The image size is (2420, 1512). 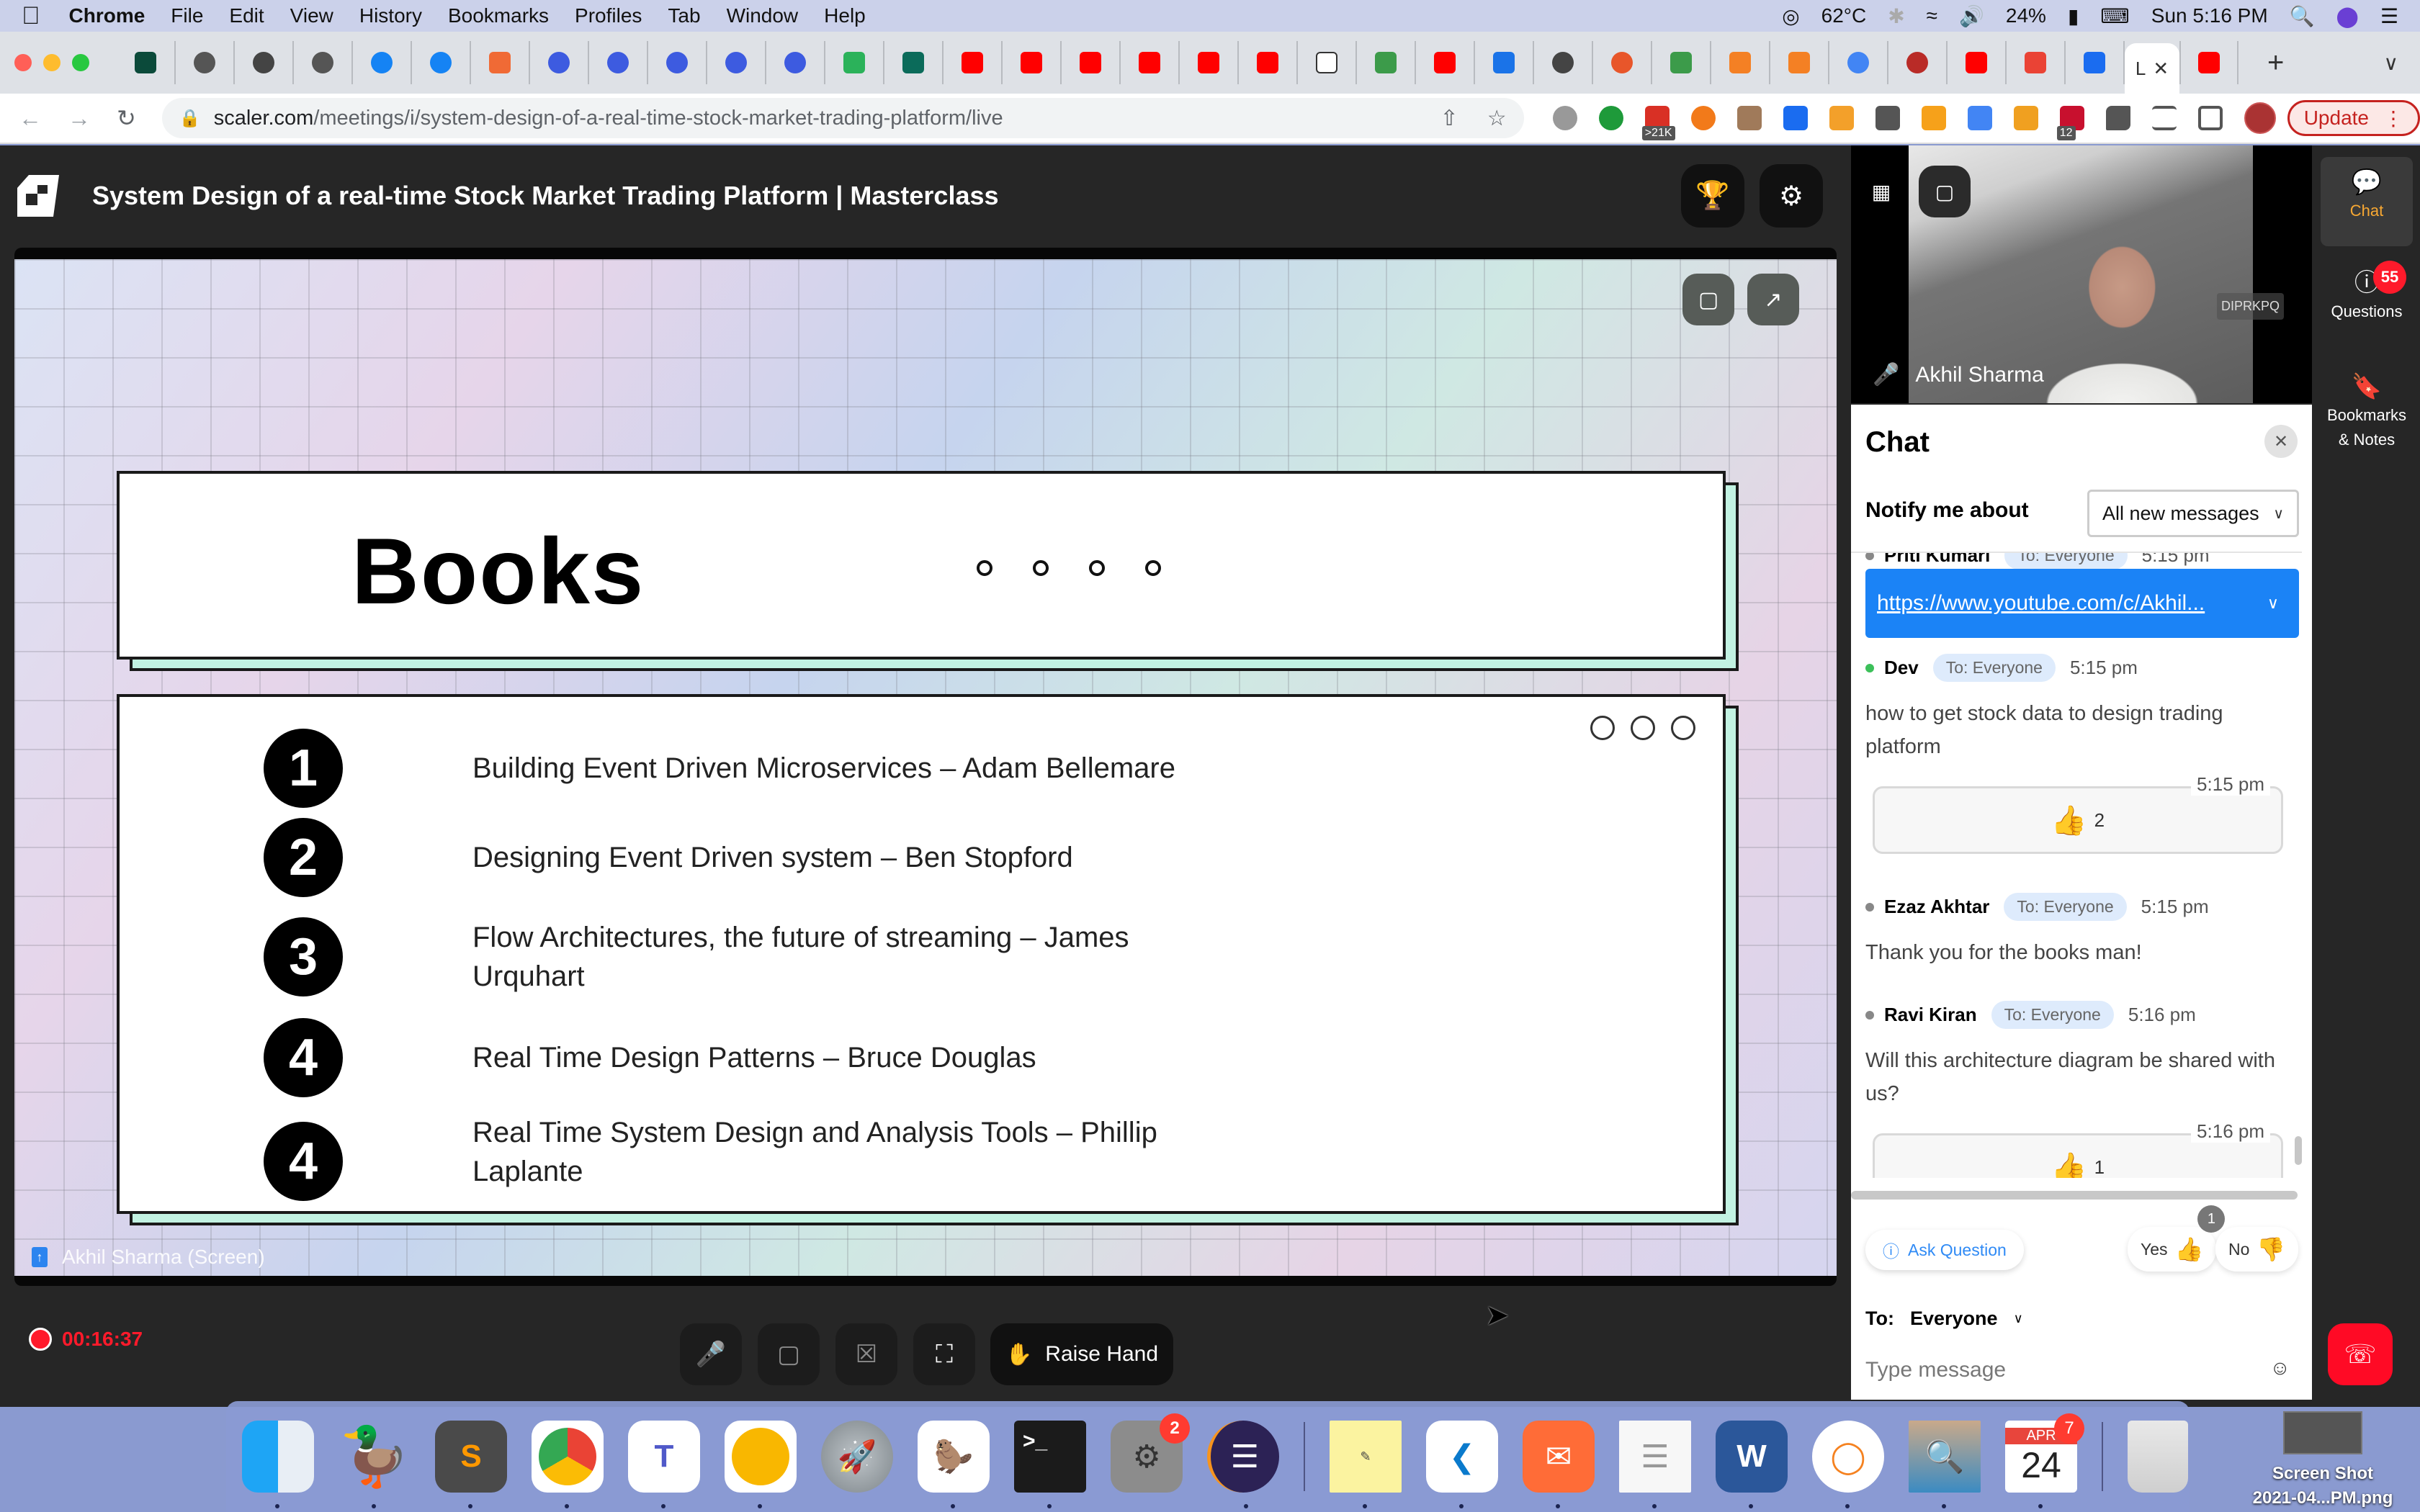 What do you see at coordinates (1564, 118) in the screenshot?
I see `vpn-globe-extension-icon` at bounding box center [1564, 118].